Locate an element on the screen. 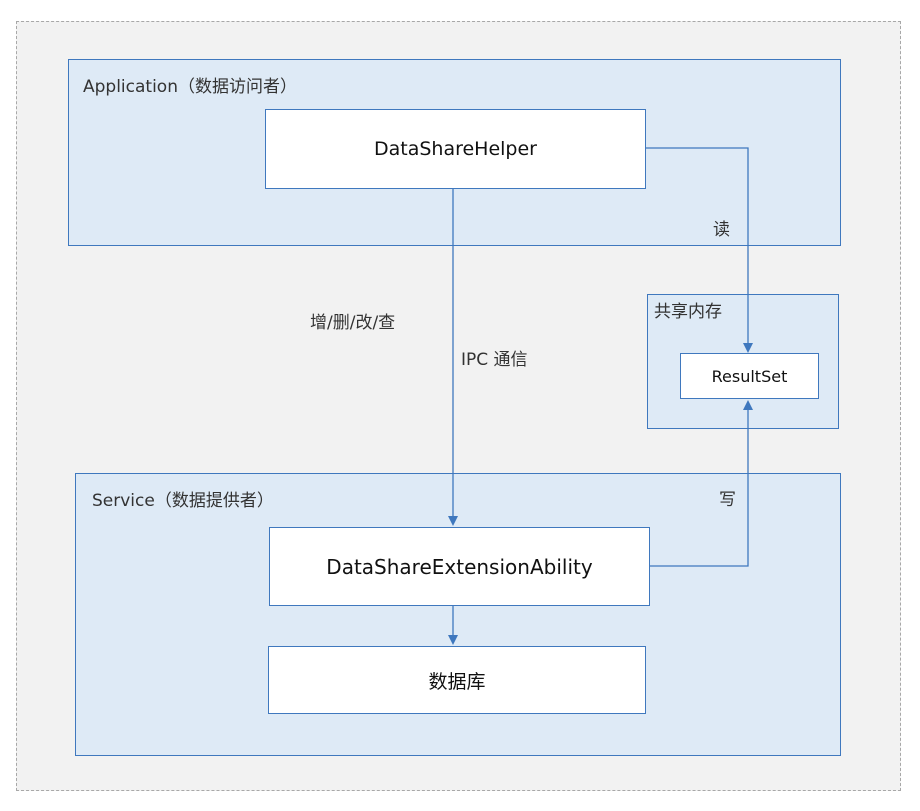  ipc-label: IPC 通信 is located at coordinates (494, 360).